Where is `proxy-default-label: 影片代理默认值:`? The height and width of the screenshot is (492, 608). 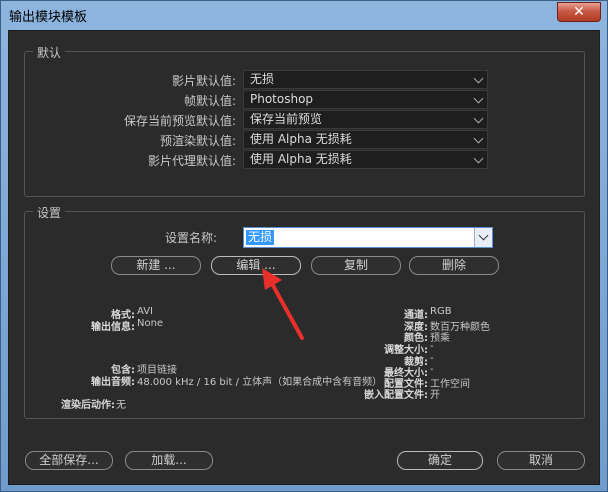
proxy-default-label: 影片代理默认值: is located at coordinates (191, 161).